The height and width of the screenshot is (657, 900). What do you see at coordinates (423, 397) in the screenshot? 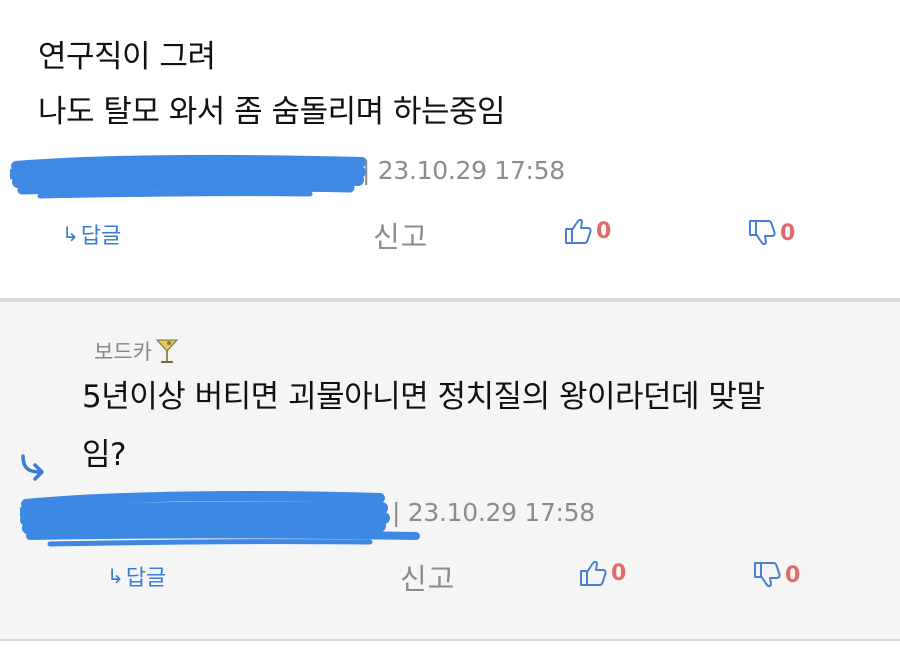
I see `comment-text-line: 5년이상 버티면 괴물아니면 정치질의 왕이라던데 맞말` at bounding box center [423, 397].